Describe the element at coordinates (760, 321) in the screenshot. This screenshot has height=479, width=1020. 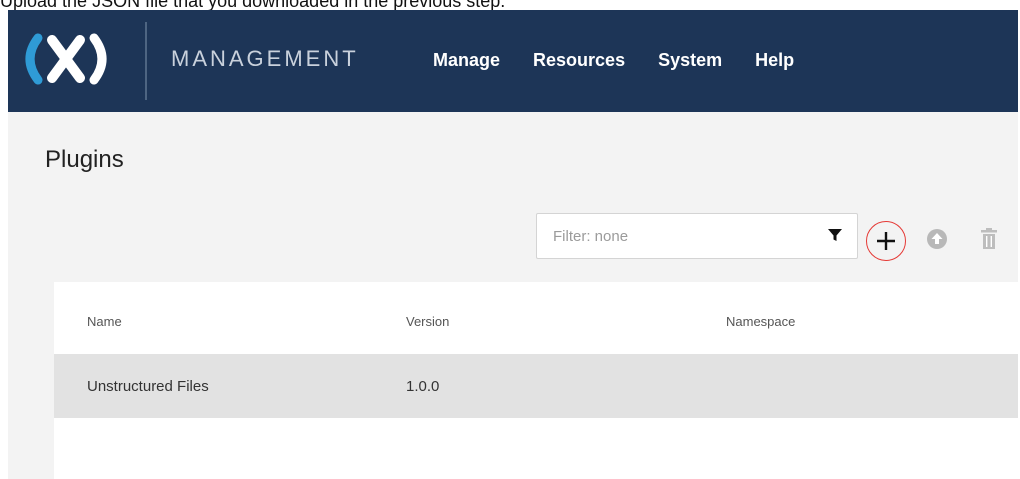
I see `column-header-namespace: Namespace` at that location.